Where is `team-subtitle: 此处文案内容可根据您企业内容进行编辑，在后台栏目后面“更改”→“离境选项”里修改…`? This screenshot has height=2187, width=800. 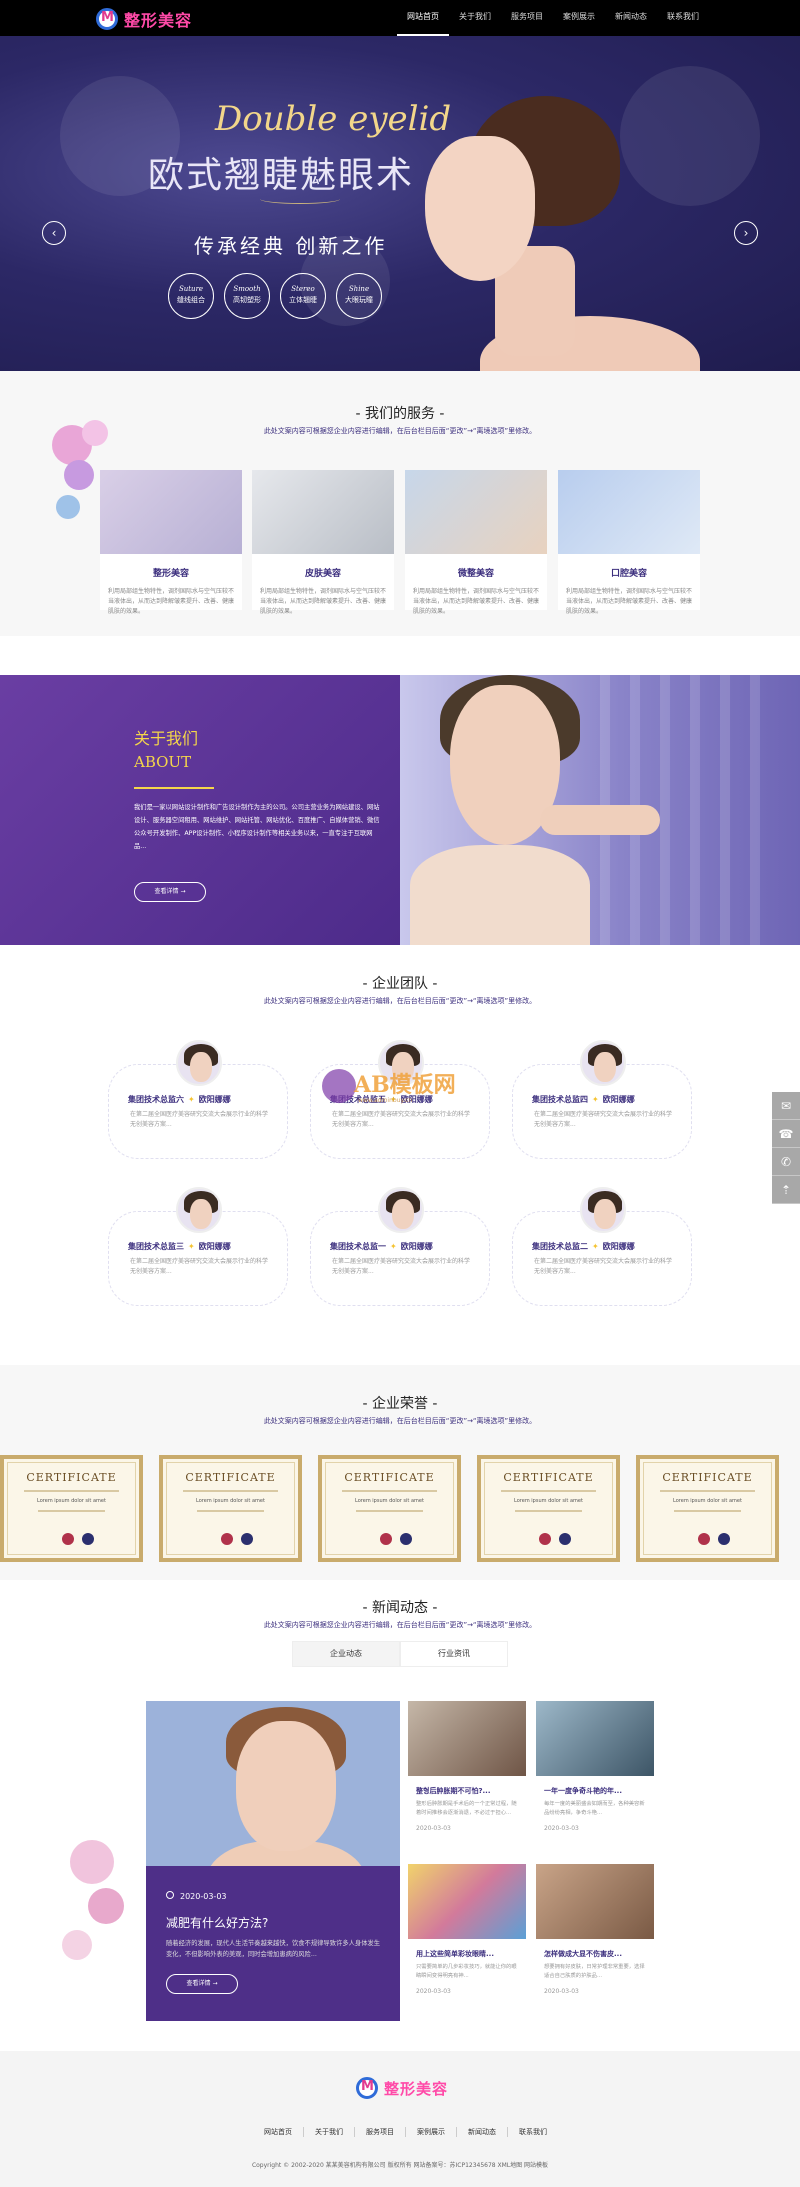 team-subtitle: 此处文案内容可根据您企业内容进行编辑，在后台栏目后面“更改”→“离境选项”里修改… is located at coordinates (400, 1001).